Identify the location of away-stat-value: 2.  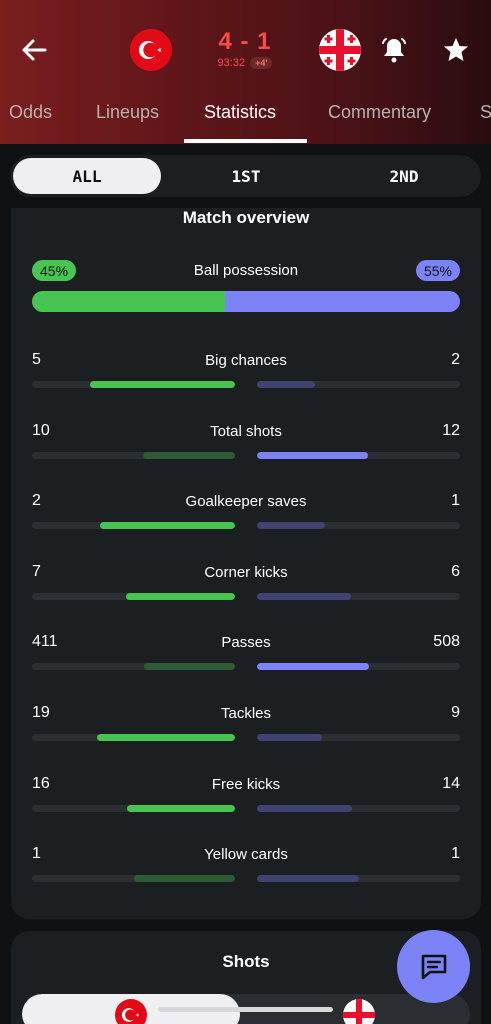
(455, 359).